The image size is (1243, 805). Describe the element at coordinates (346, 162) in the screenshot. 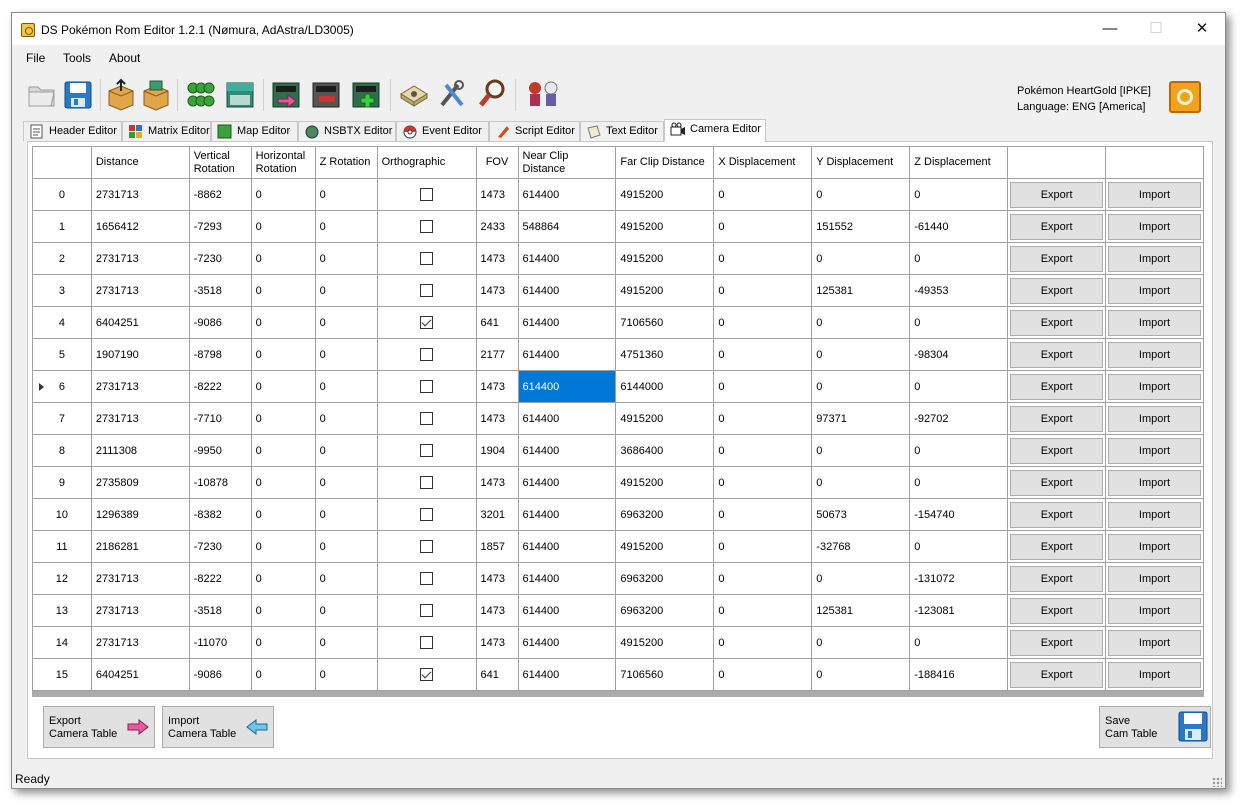

I see `col-header-z-rotation: Z Rotation` at that location.